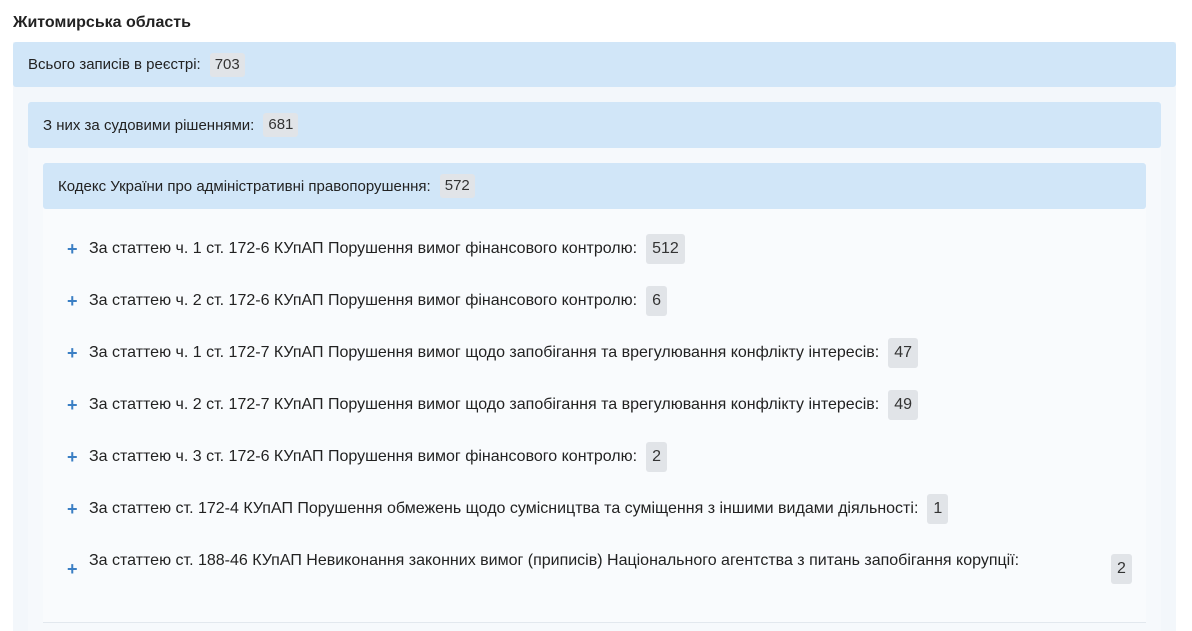  I want to click on article-count: 47, so click(903, 353).